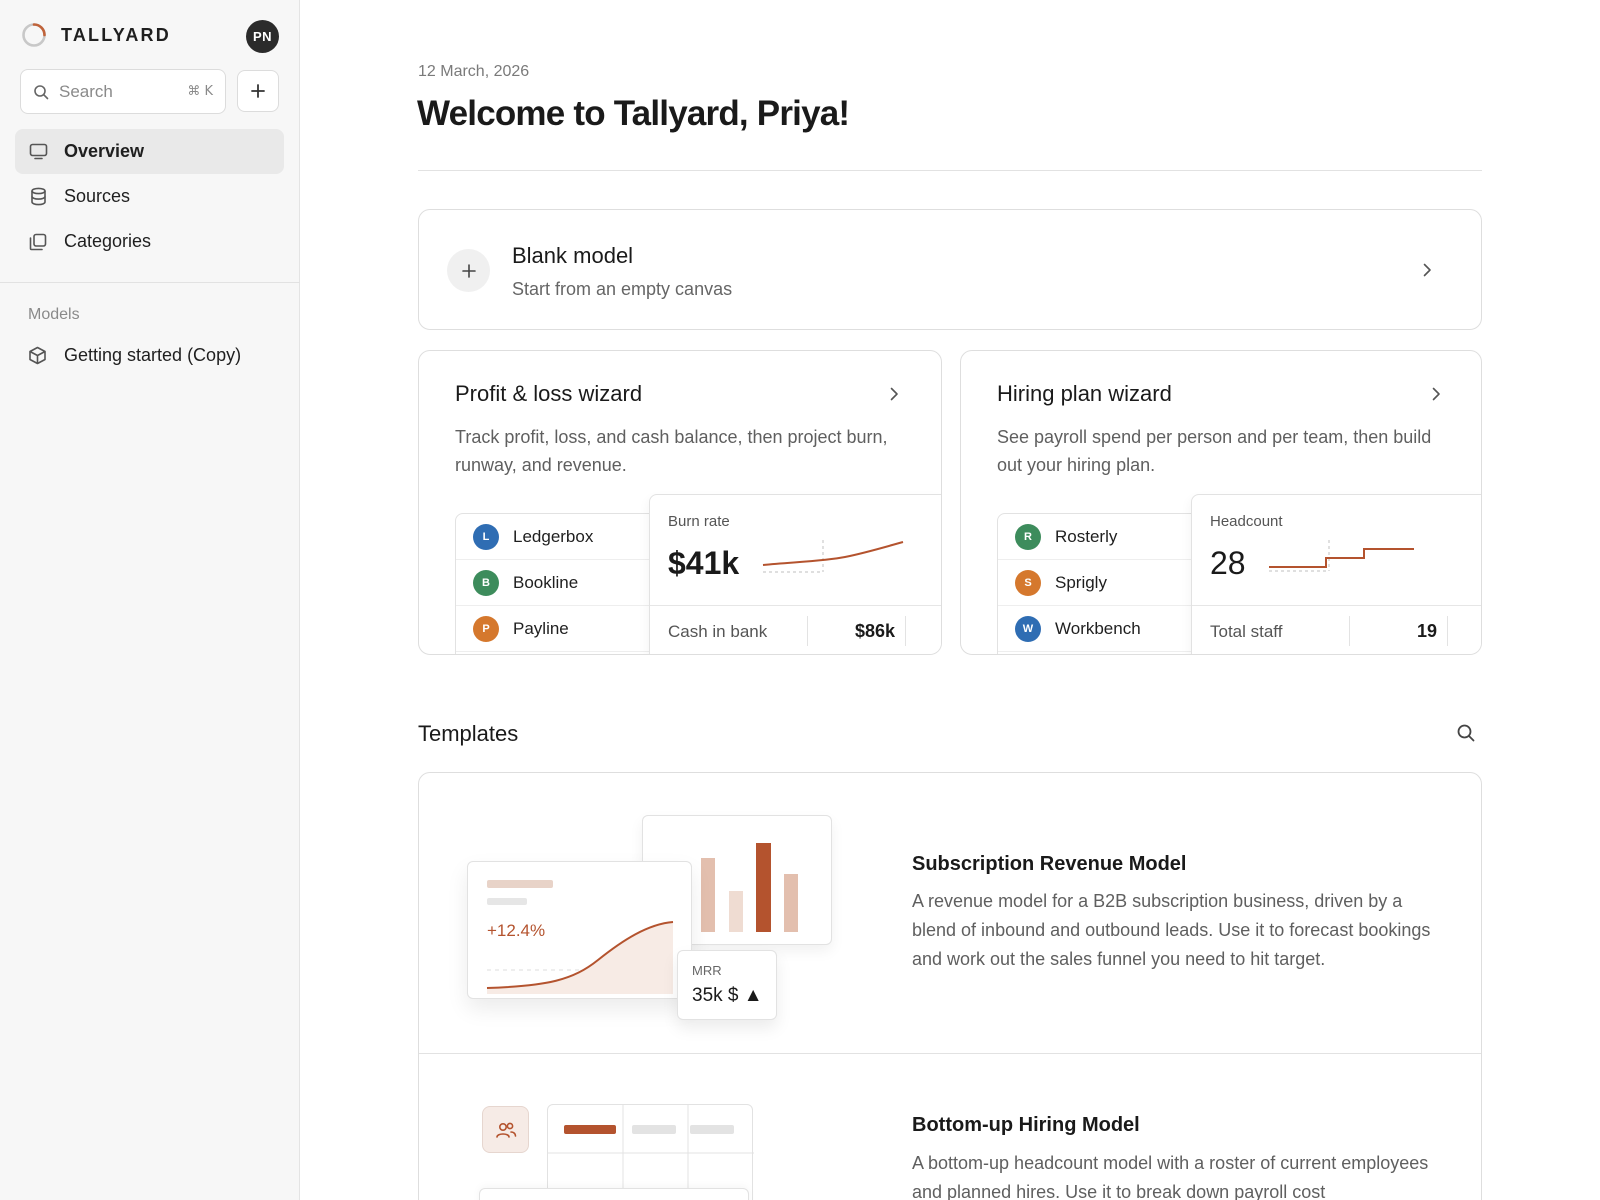 This screenshot has height=1200, width=1600. Describe the element at coordinates (833, 556) in the screenshot. I see `burn-rate-sparkline` at that location.